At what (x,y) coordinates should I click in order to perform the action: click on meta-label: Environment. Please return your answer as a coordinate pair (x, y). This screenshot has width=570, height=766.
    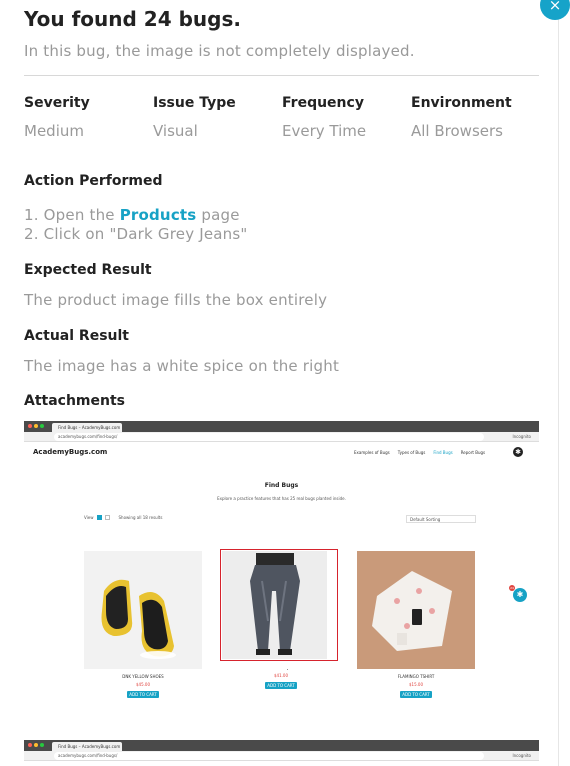
    Looking at the image, I should click on (461, 103).